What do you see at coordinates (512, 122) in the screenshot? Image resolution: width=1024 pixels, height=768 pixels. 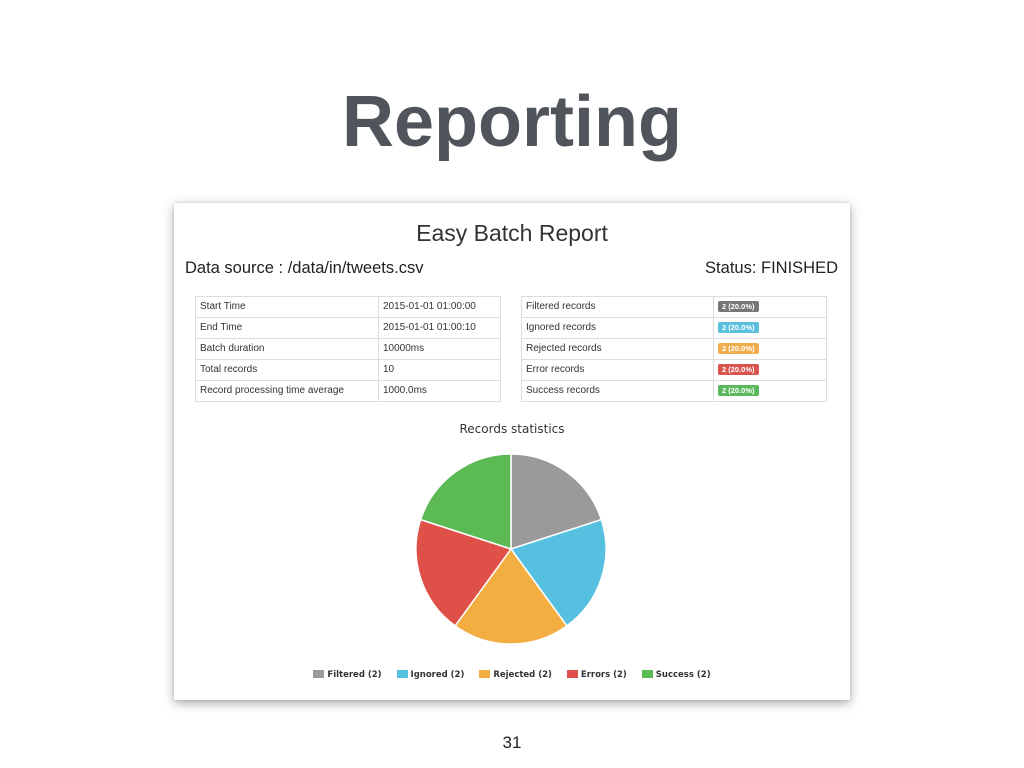 I see `slide-title: Reporting` at bounding box center [512, 122].